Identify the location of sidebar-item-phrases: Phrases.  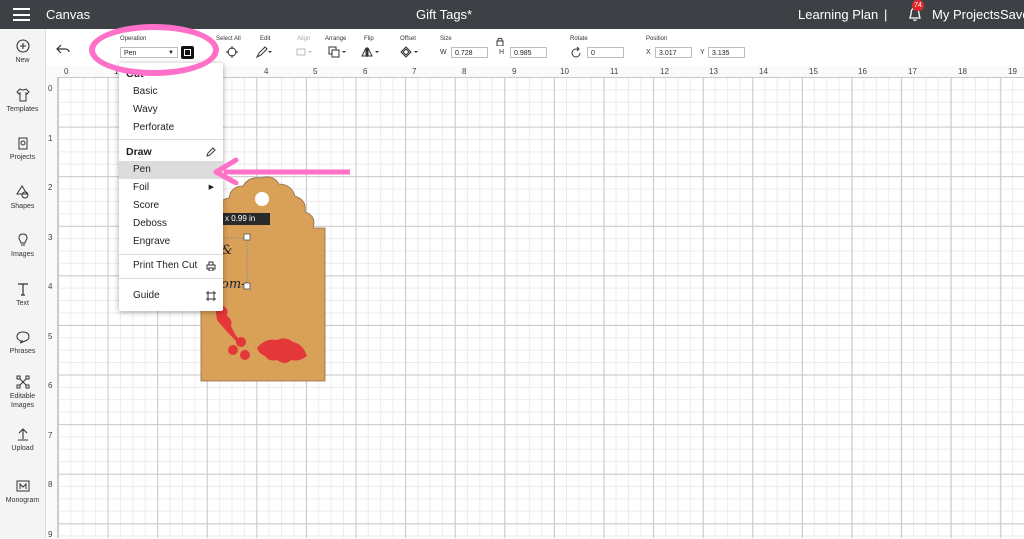
(22, 343).